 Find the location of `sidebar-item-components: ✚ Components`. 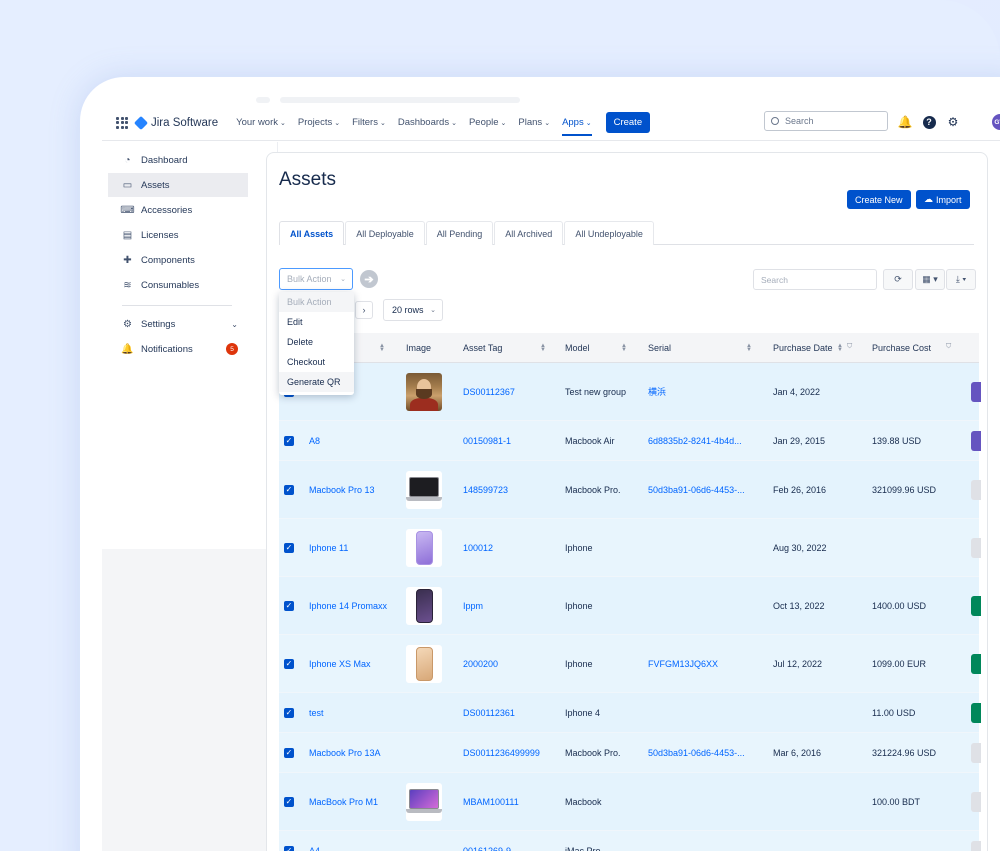

sidebar-item-components: ✚ Components is located at coordinates (178, 260).